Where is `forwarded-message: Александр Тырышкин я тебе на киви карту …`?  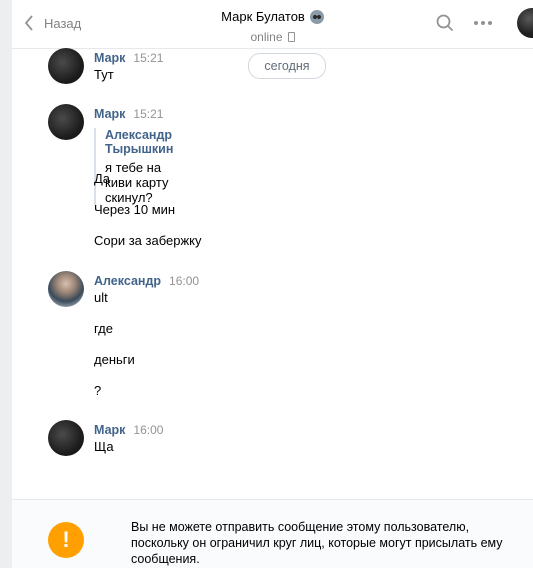 forwarded-message: Александр Тырышкин я тебе на киви карту … is located at coordinates (133, 166).